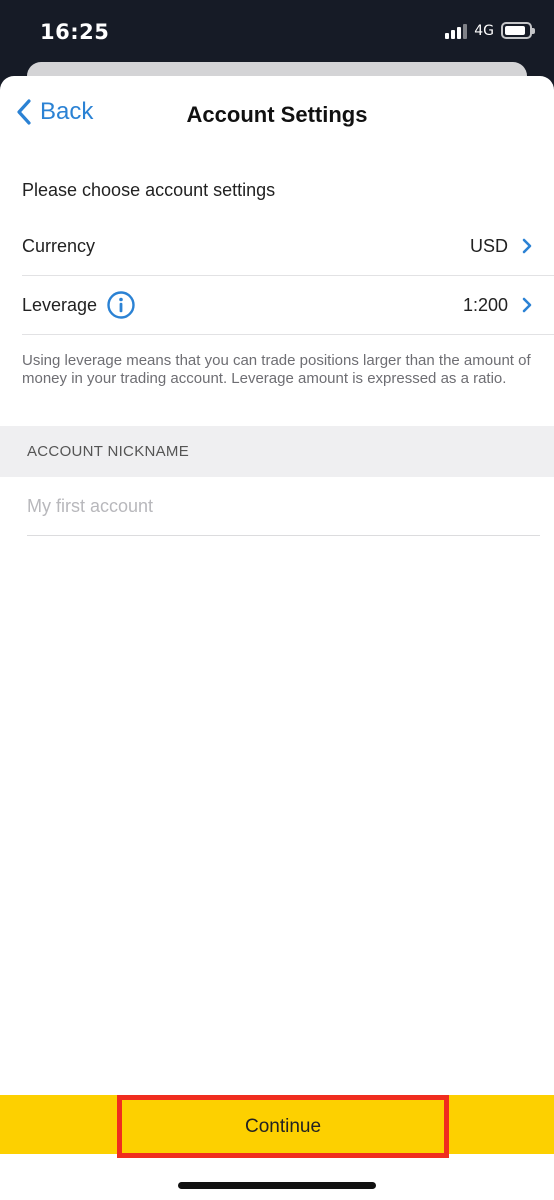 The image size is (554, 1200). I want to click on status-bar: 16:25 4G, so click(277, 35).